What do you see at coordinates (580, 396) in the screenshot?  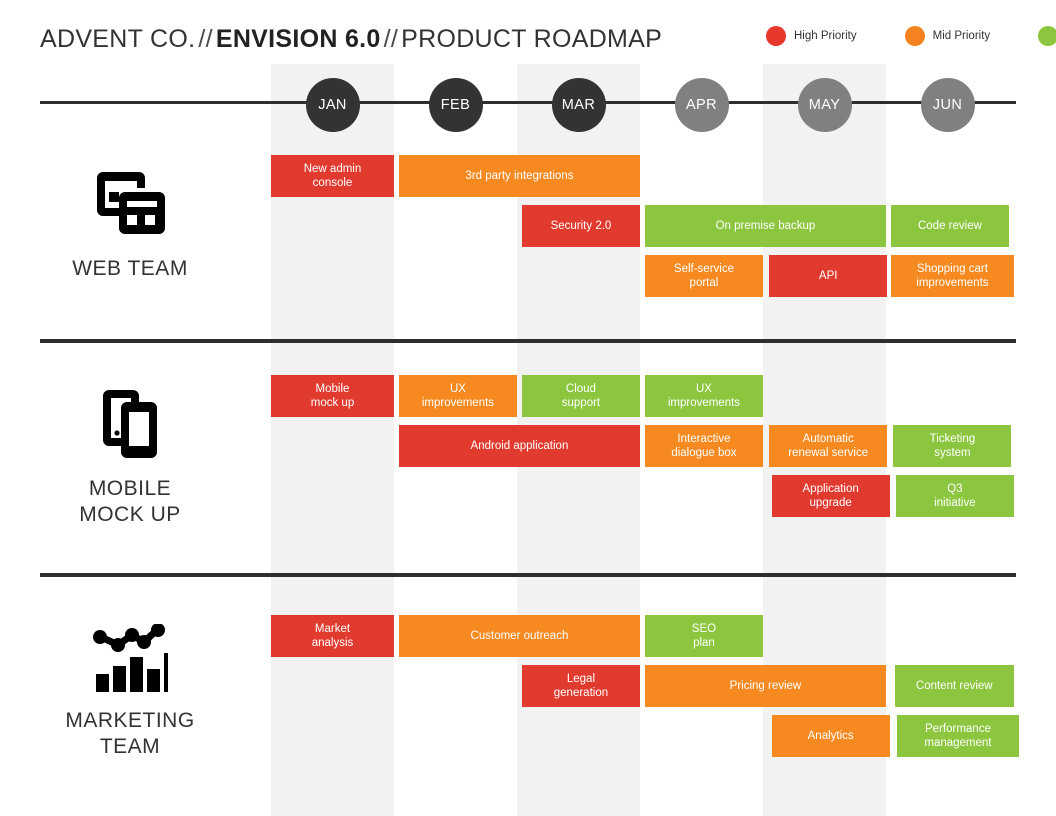 I see `task-bar: Cloud support` at bounding box center [580, 396].